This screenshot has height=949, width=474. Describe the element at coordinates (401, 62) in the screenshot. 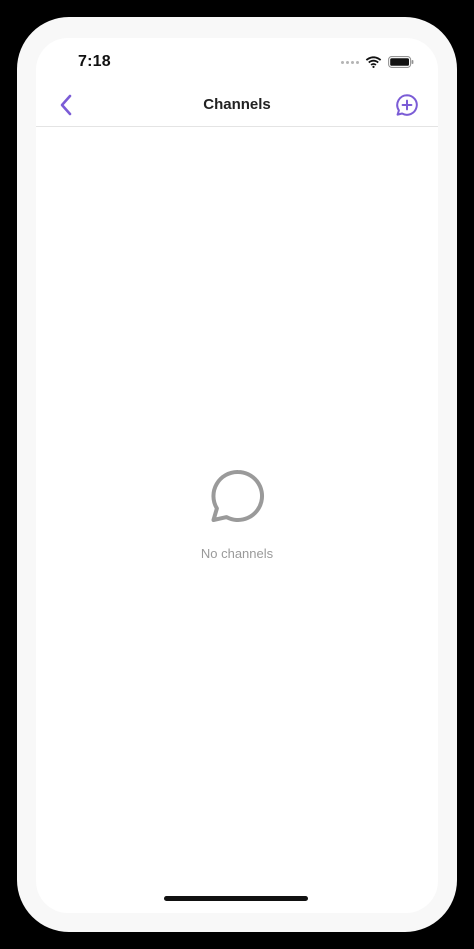

I see `battery-icon` at that location.